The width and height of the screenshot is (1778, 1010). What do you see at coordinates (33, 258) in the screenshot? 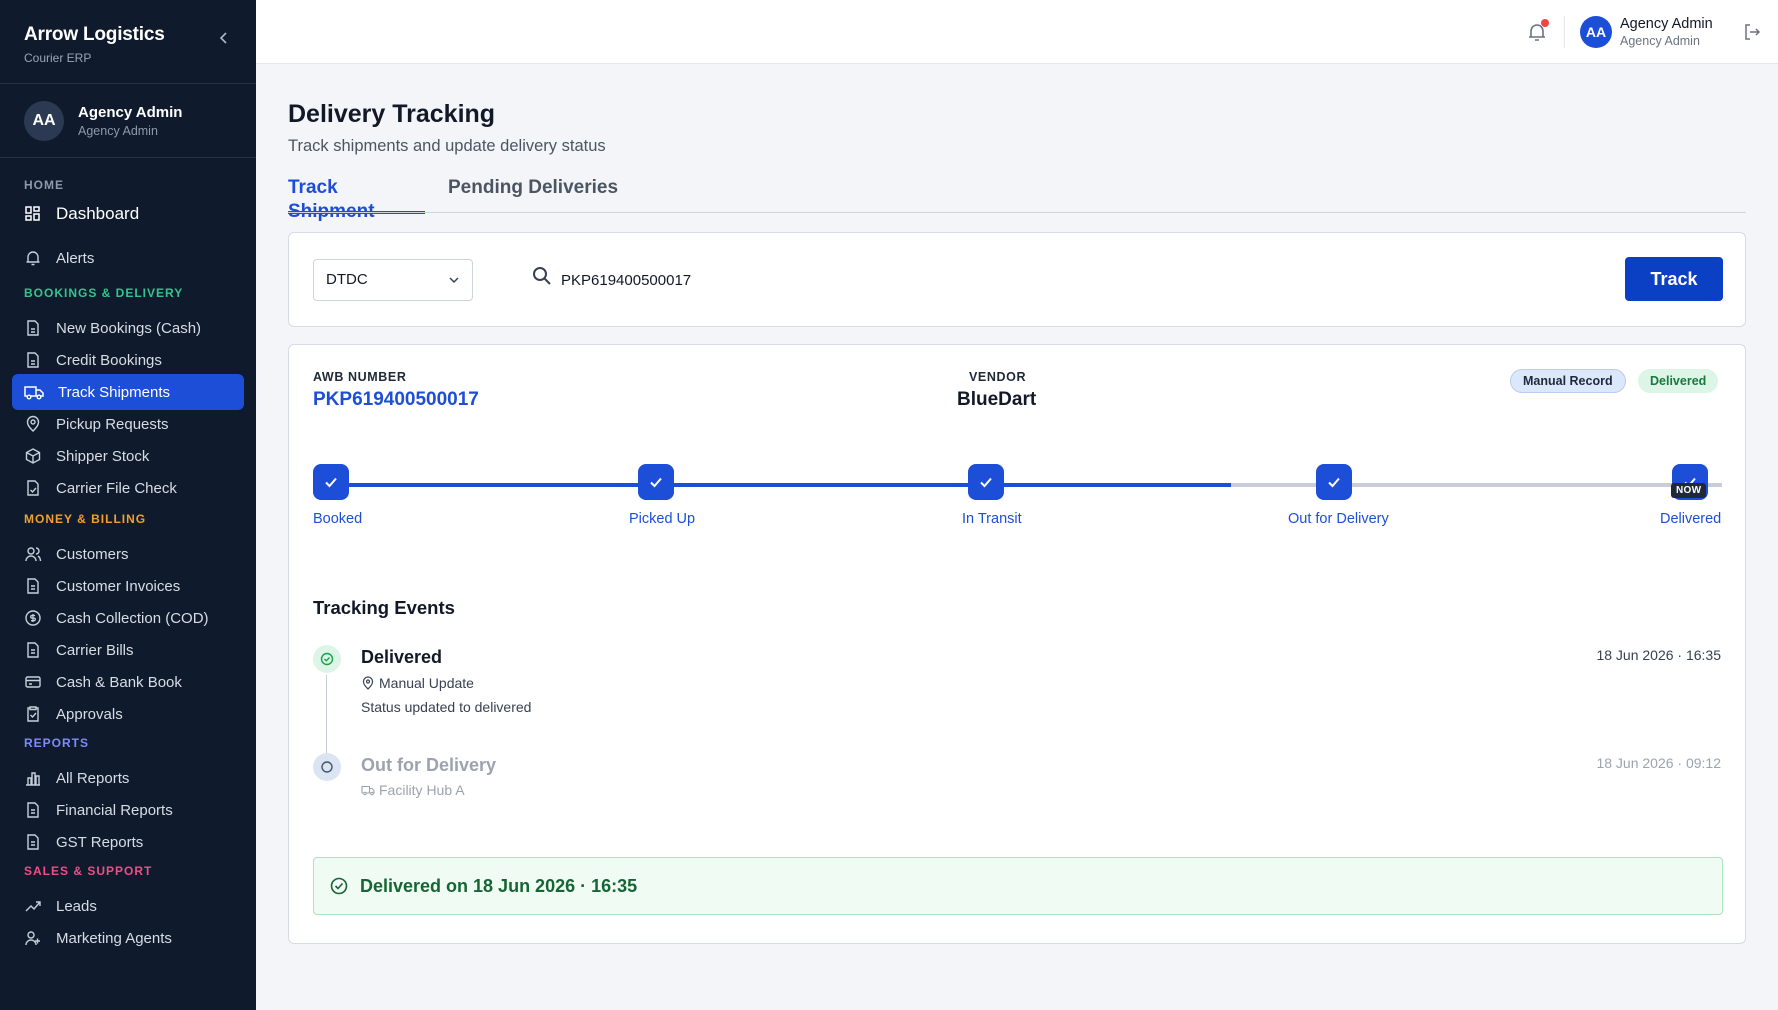
I see `bell-icon` at bounding box center [33, 258].